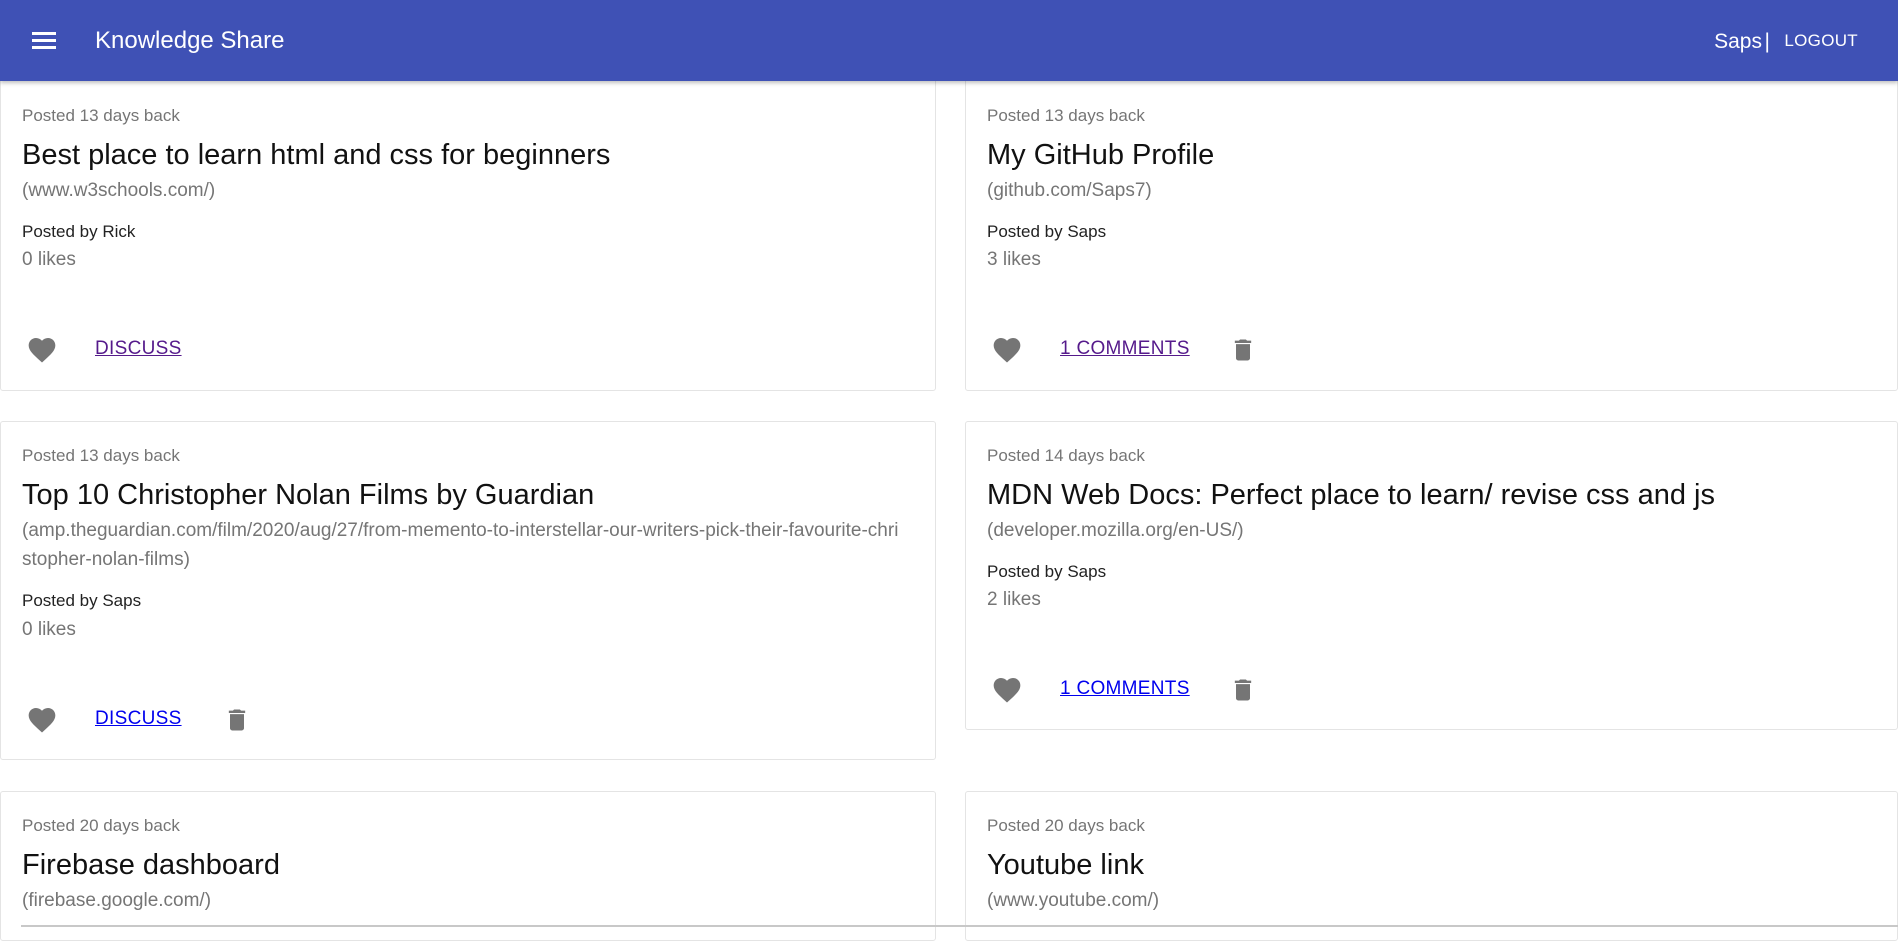  I want to click on app-title: Knowledge Share, so click(190, 40).